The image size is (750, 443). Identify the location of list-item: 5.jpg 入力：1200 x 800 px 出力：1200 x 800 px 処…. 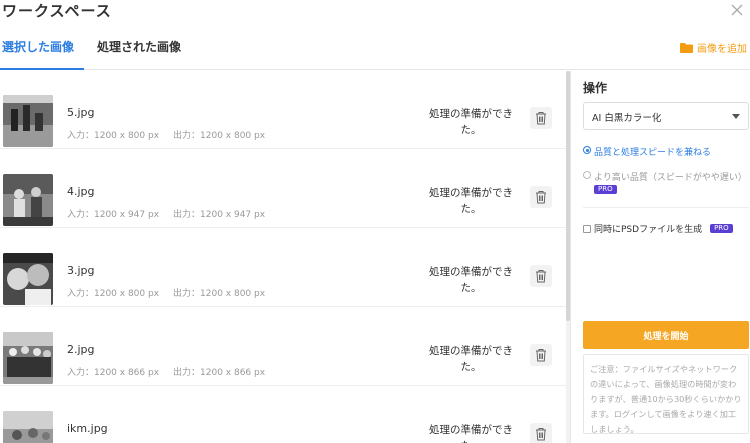
(283, 110).